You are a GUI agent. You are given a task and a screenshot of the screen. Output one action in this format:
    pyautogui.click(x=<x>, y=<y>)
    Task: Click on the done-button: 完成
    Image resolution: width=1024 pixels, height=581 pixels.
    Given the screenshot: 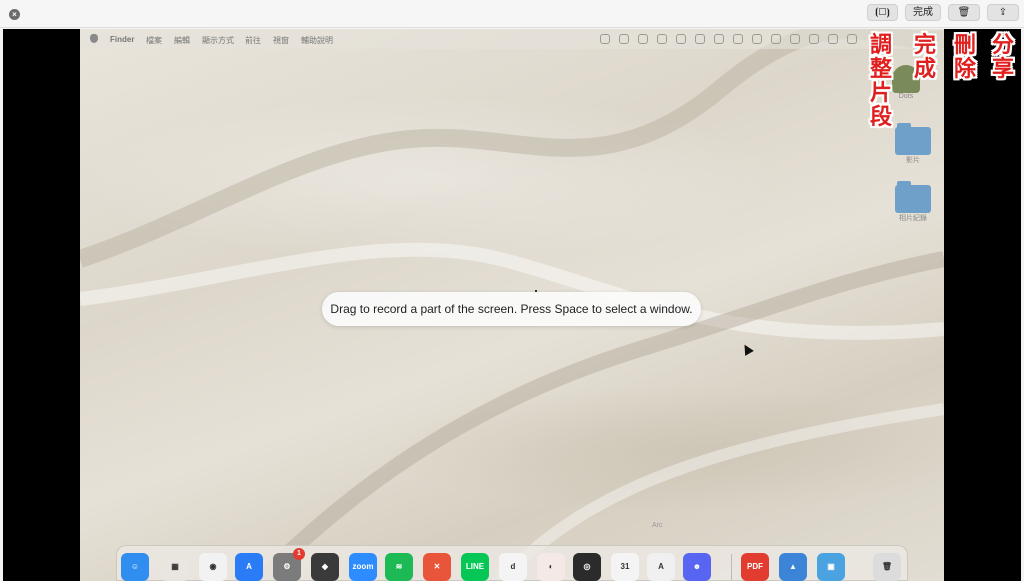 What is the action you would take?
    pyautogui.click(x=923, y=12)
    